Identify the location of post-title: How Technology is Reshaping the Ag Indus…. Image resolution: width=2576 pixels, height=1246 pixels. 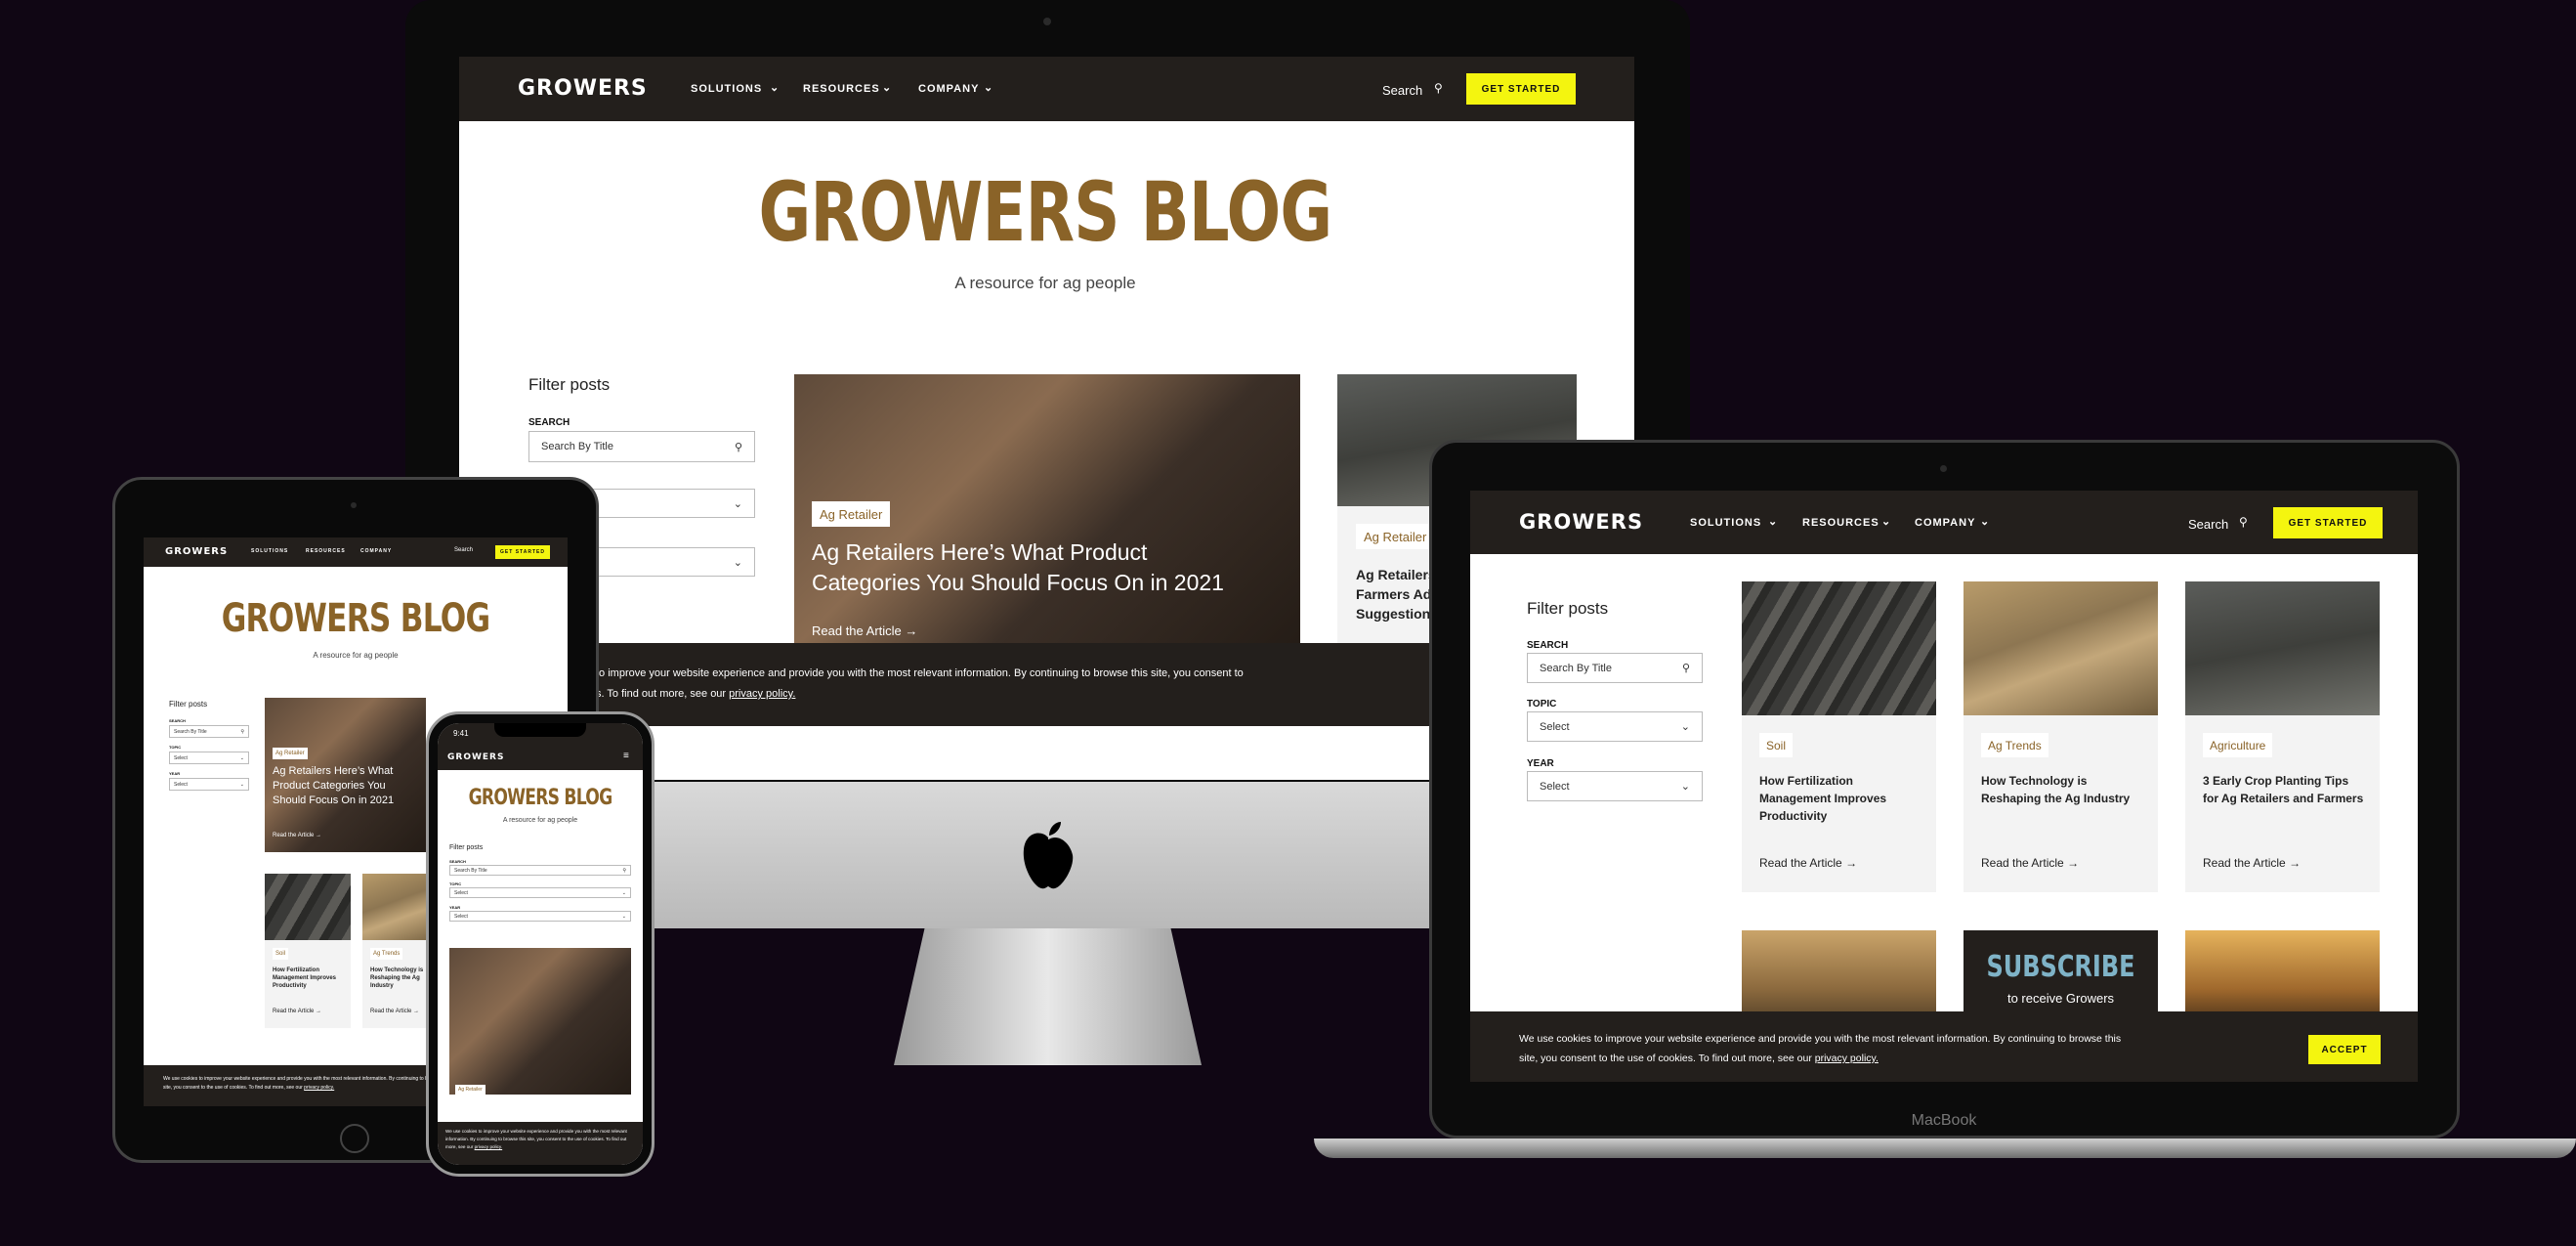
(2059, 790).